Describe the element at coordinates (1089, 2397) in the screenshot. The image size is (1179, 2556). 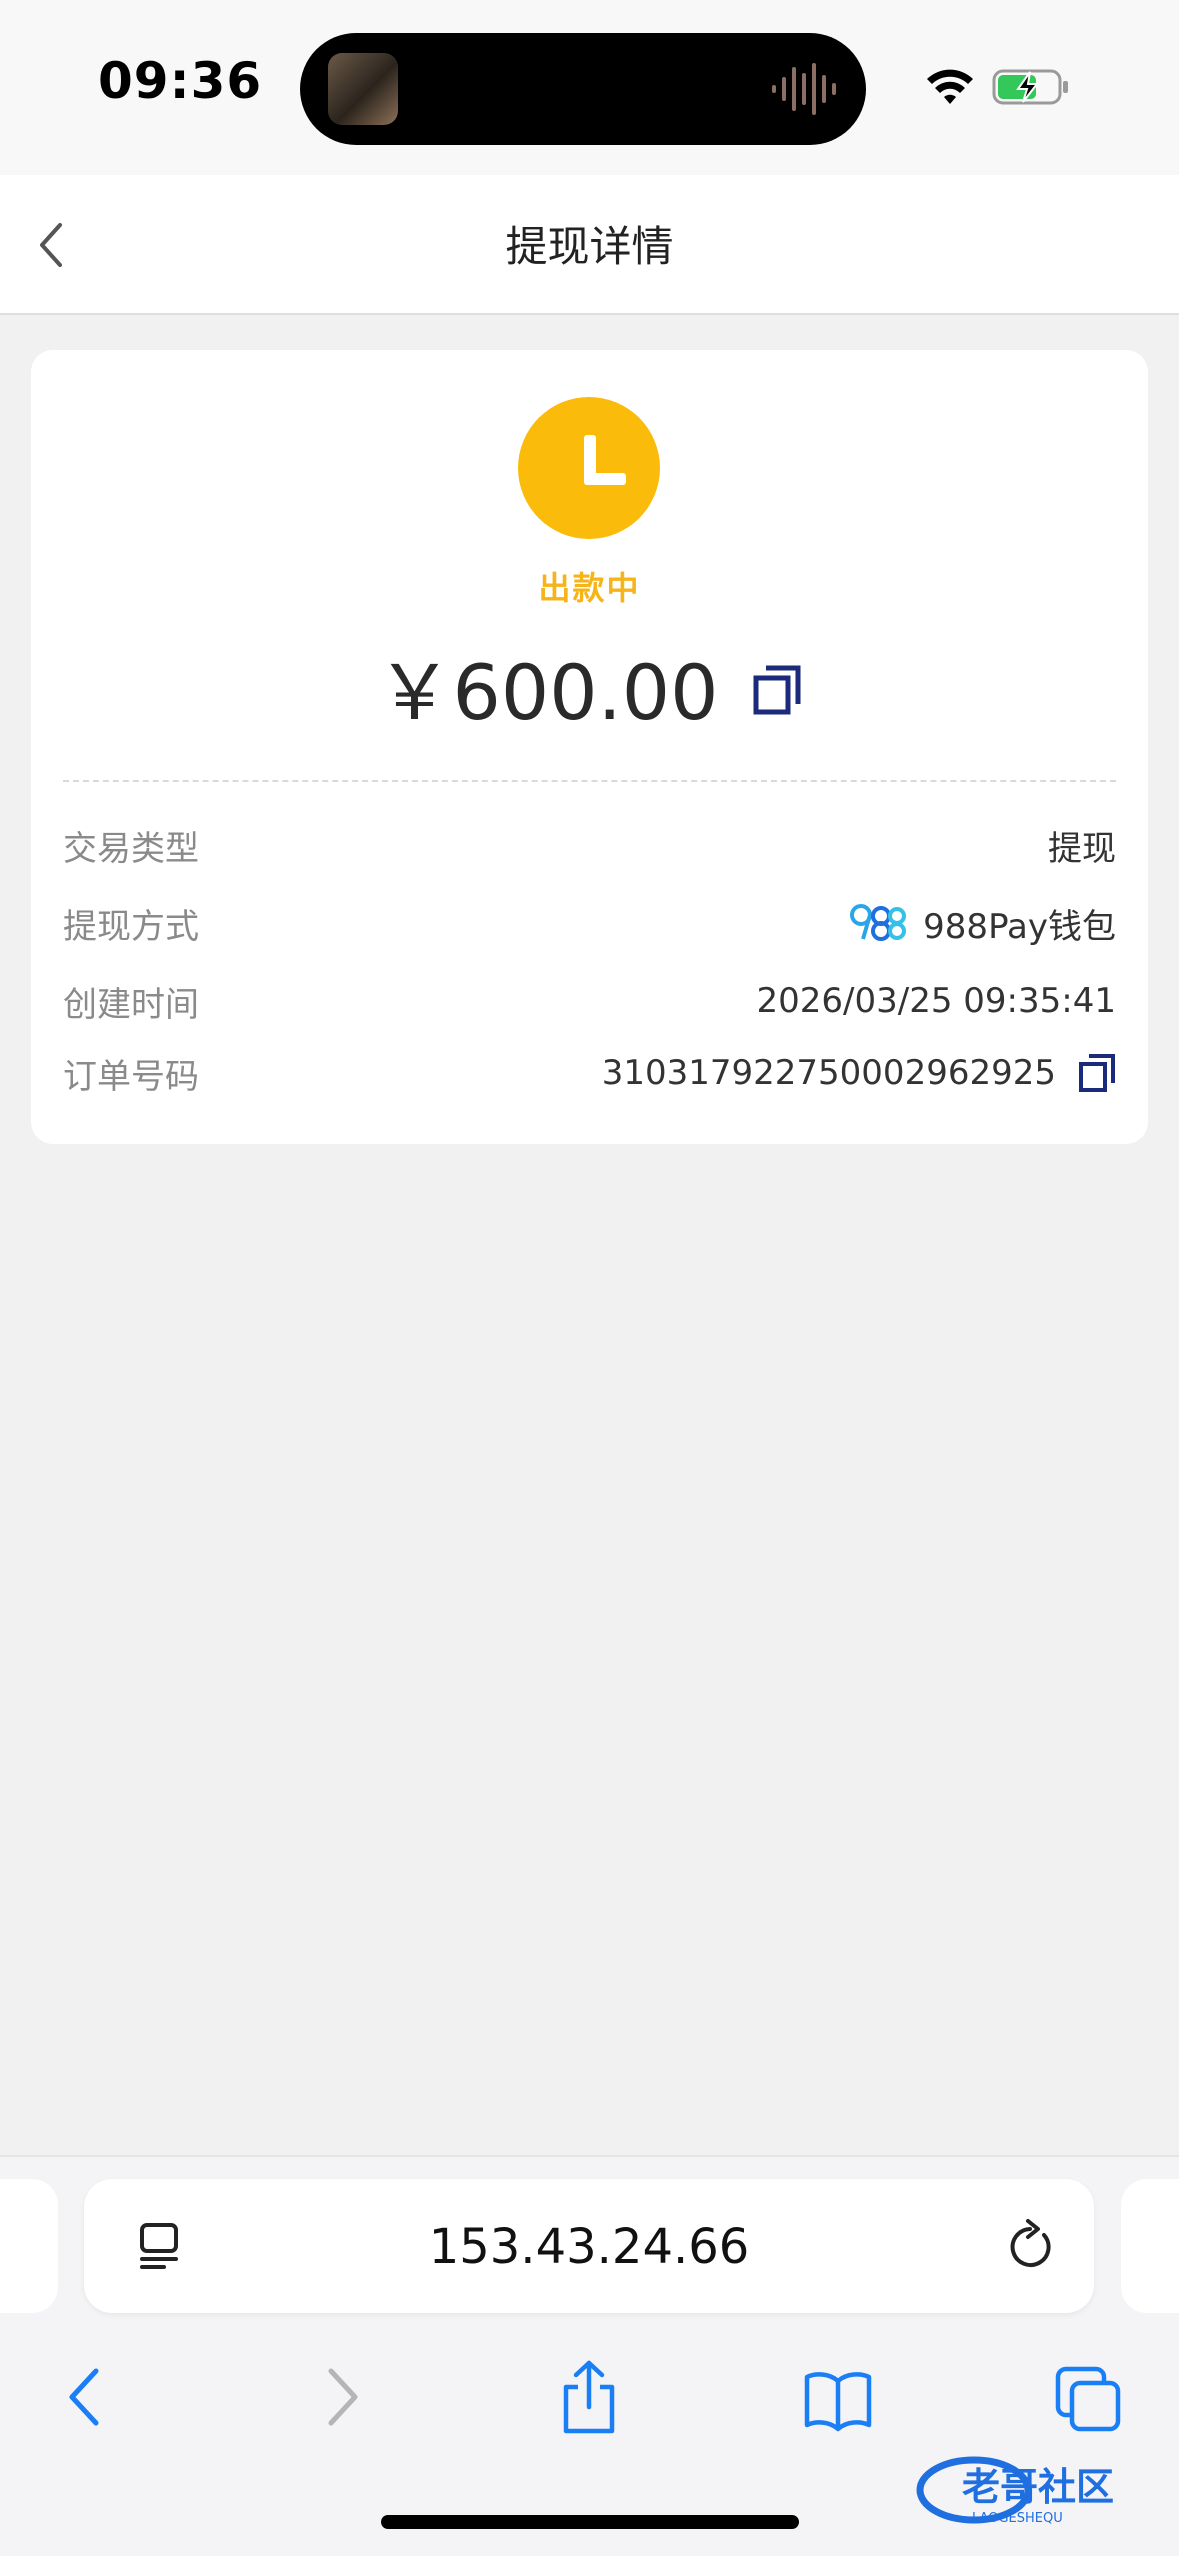
I see `tabs-icon` at that location.